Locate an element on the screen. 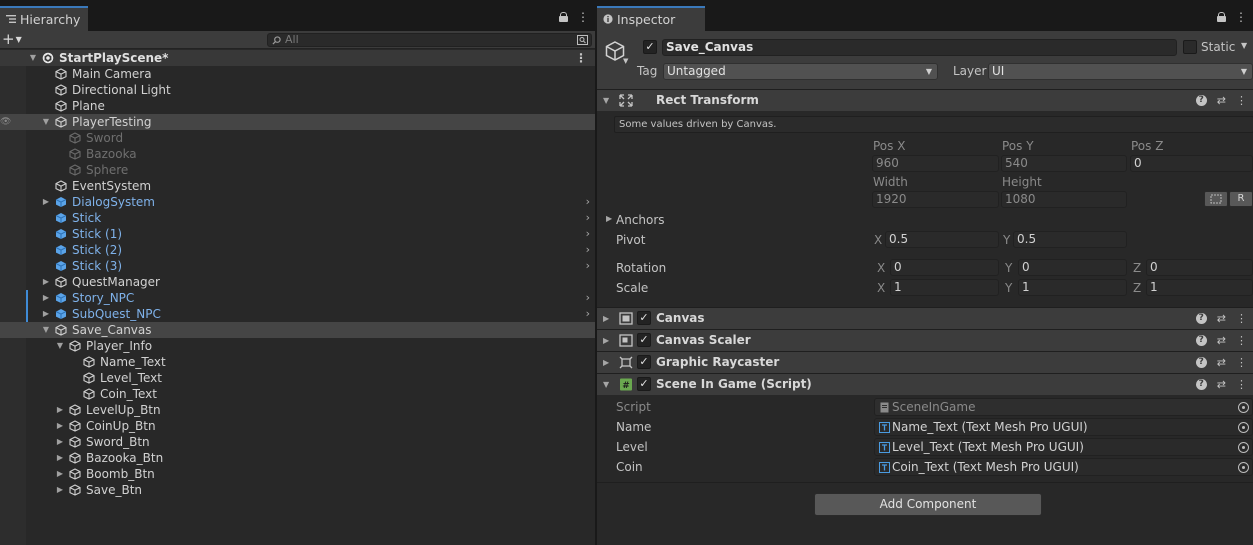  active-checkbox: ✓ is located at coordinates (650, 47).